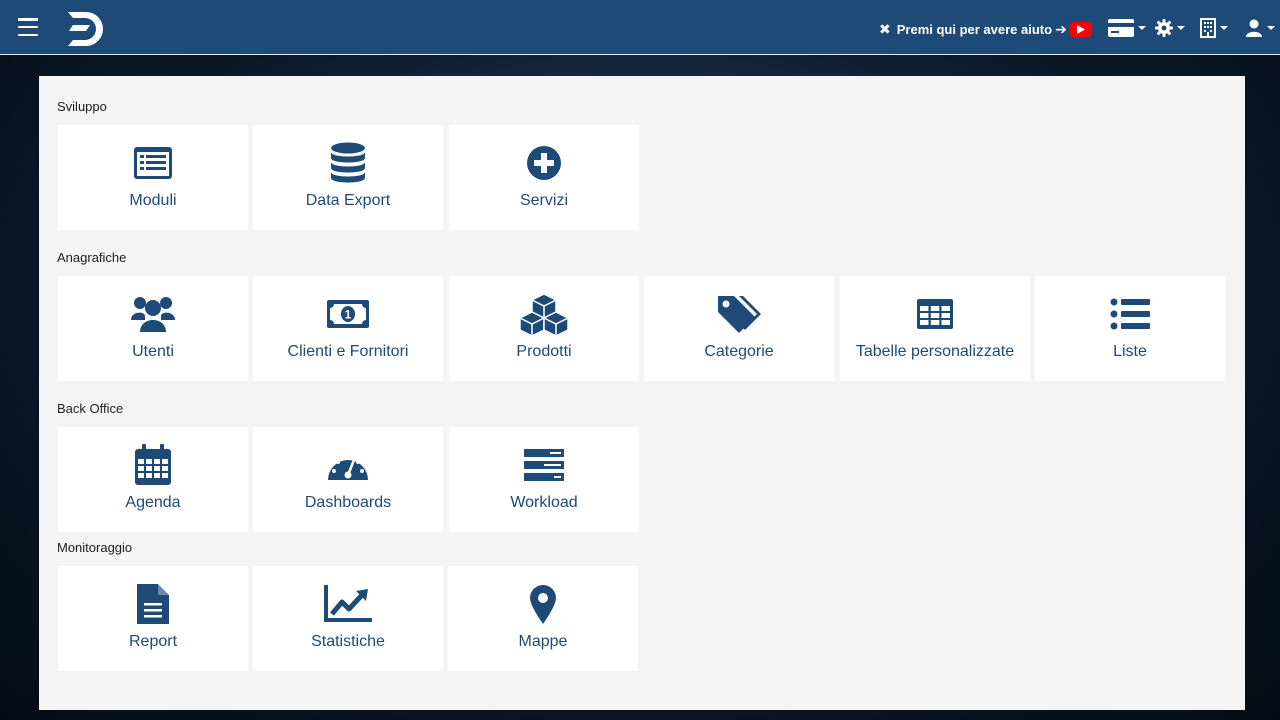 Image resolution: width=1280 pixels, height=720 pixels. Describe the element at coordinates (348, 351) in the screenshot. I see `tile-label: Clienti e Fornitori` at that location.